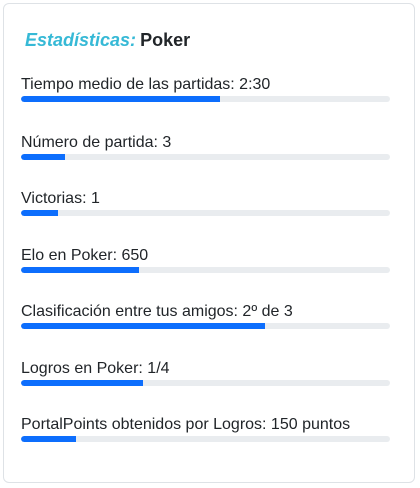  I want to click on stat-average-time: Tiempo medio de las partidas: 2:30, so click(205, 88).